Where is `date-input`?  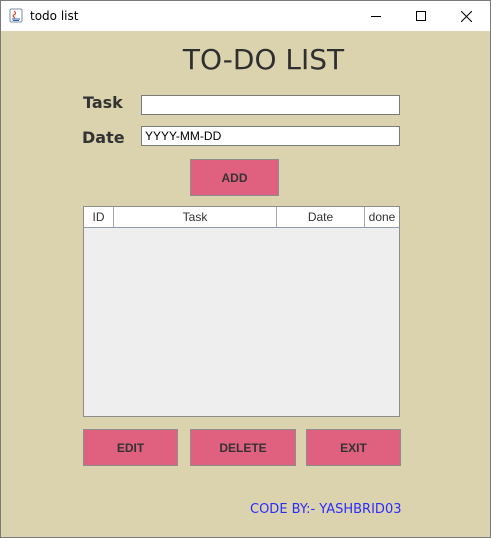
date-input is located at coordinates (270, 136).